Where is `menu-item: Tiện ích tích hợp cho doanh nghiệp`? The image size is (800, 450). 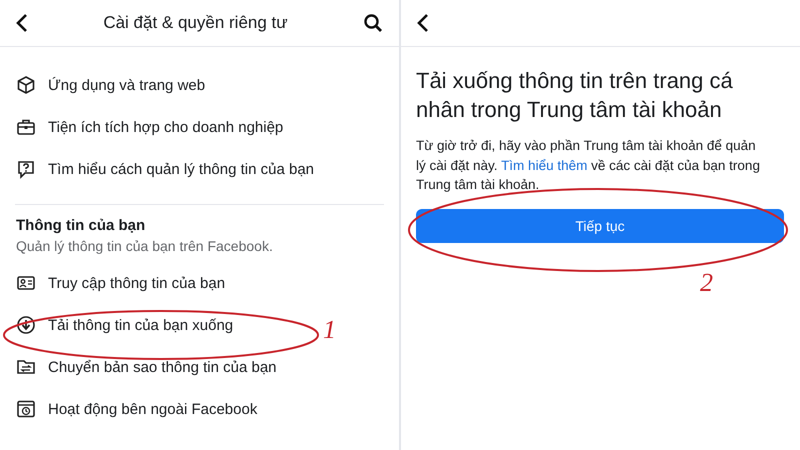 menu-item: Tiện ích tích hợp cho doanh nghiệp is located at coordinates (166, 127).